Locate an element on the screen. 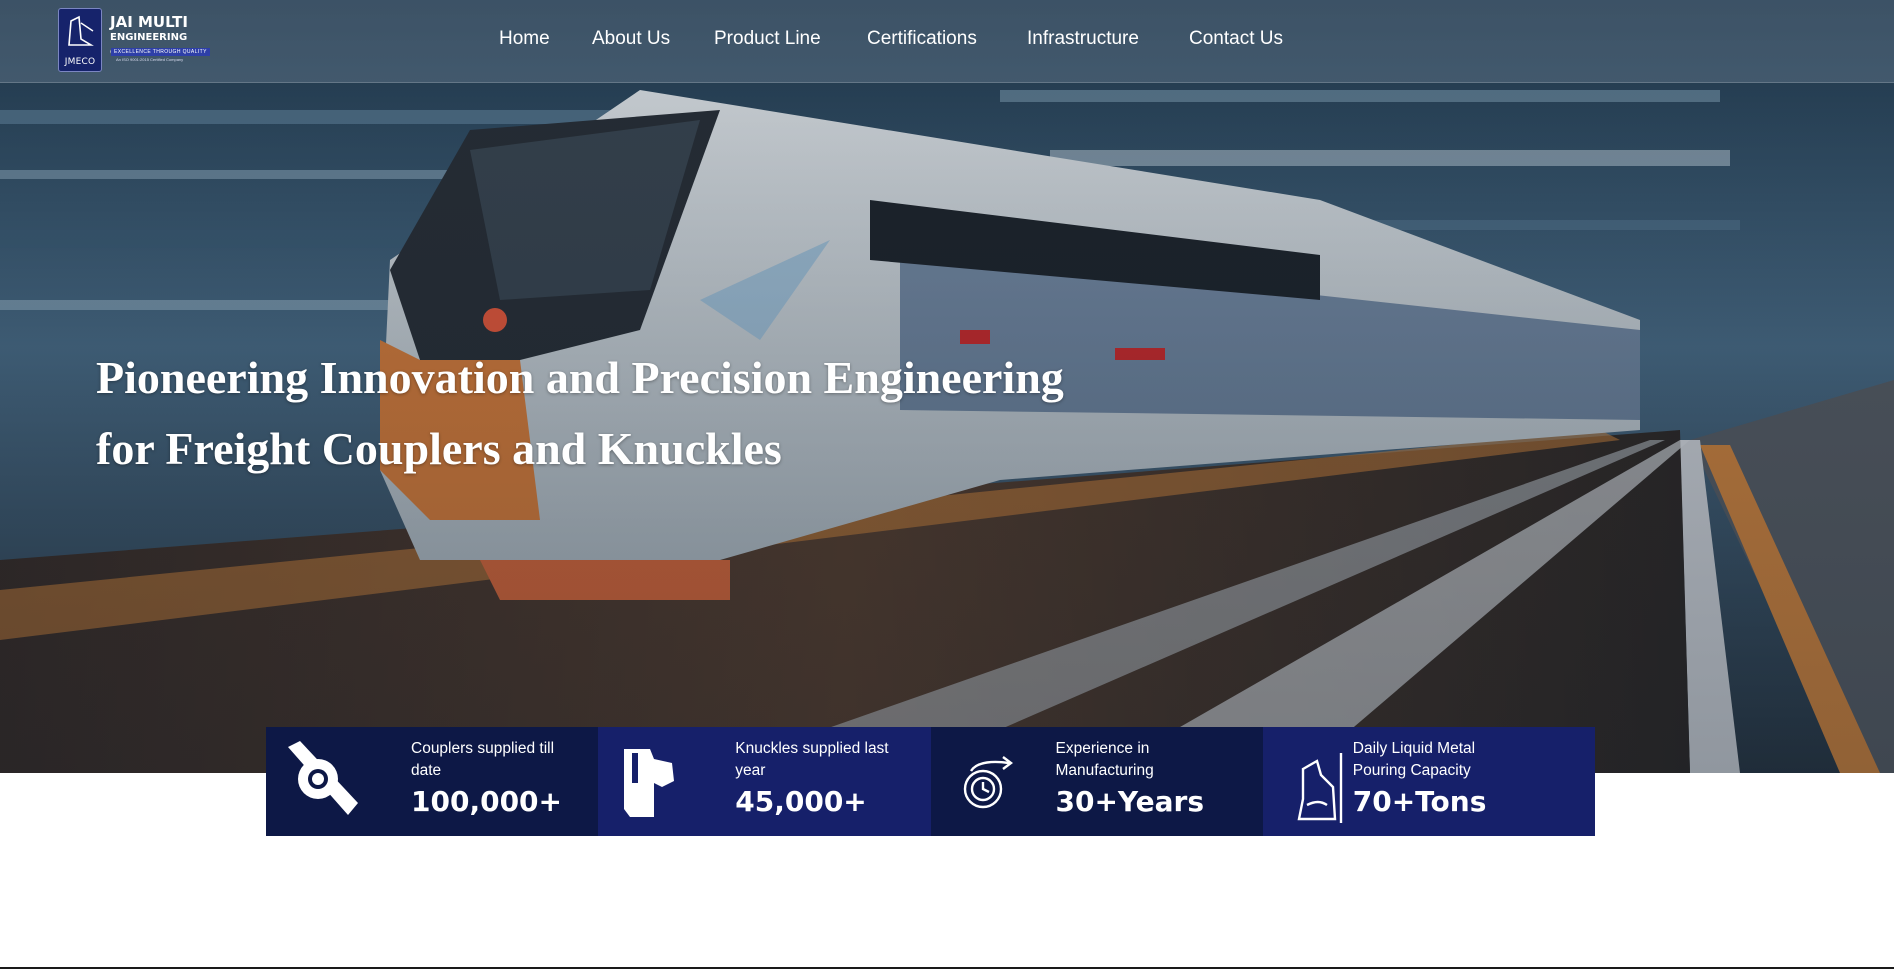  stat-value: 45,000+ is located at coordinates (801, 801).